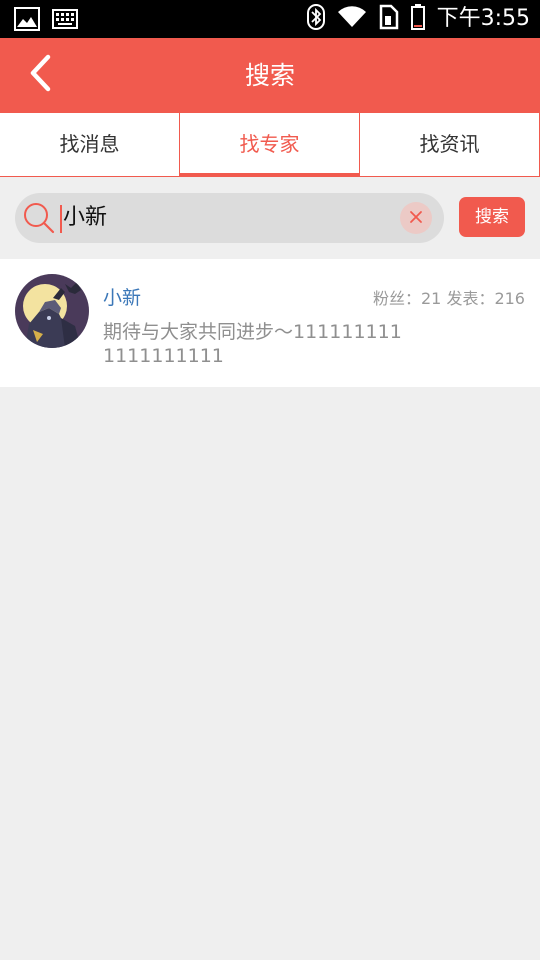 Image resolution: width=540 pixels, height=960 pixels. Describe the element at coordinates (352, 19) in the screenshot. I see `wifi-icon` at that location.